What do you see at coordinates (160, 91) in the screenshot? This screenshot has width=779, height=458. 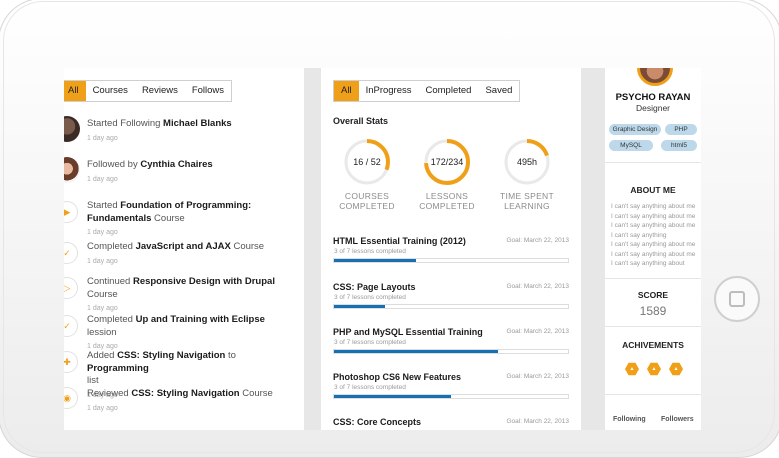 I see `tab-reviews: Reviews` at bounding box center [160, 91].